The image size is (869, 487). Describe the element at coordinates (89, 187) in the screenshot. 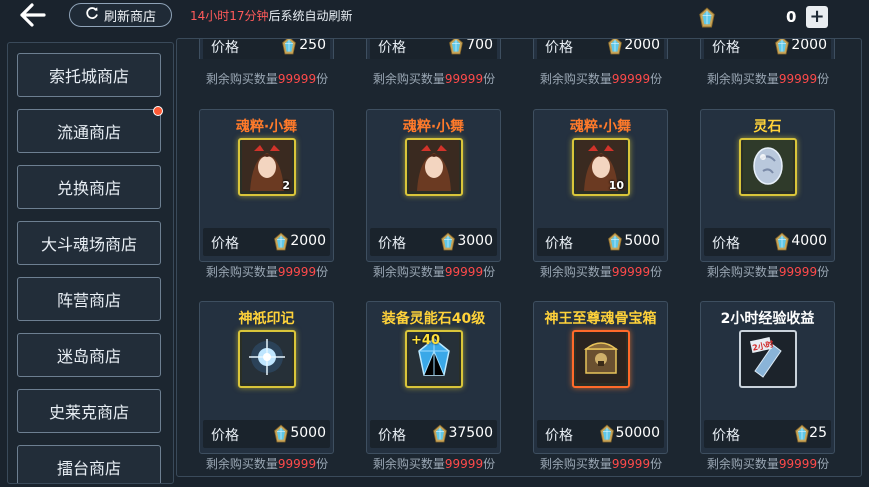

I see `sidebar-item-exchange-shop: 兑换商店` at that location.